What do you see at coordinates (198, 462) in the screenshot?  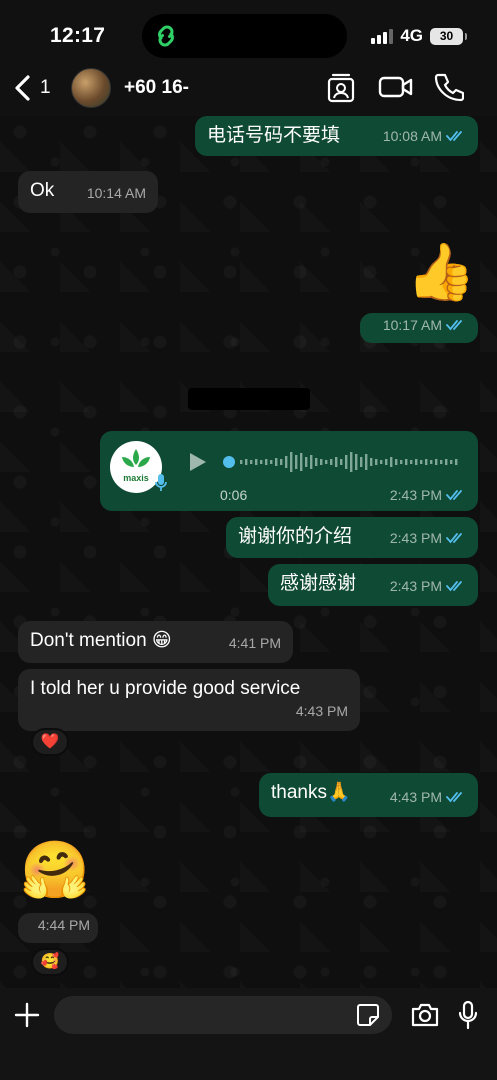 I see `play-icon` at bounding box center [198, 462].